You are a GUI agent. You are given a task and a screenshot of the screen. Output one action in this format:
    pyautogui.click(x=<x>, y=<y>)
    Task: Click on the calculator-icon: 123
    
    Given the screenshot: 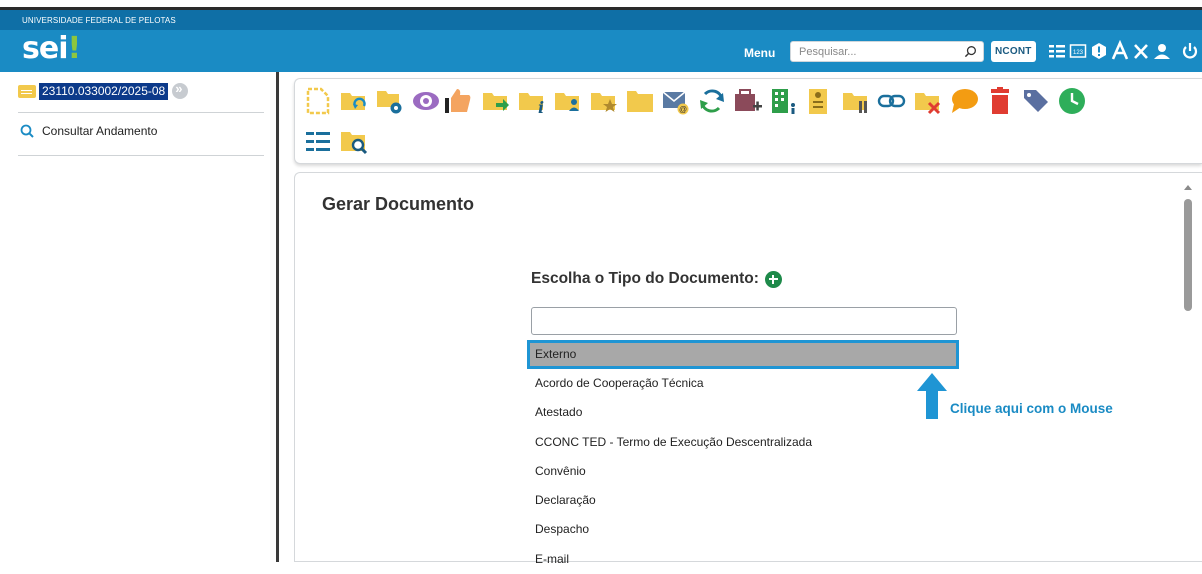 What is the action you would take?
    pyautogui.click(x=1078, y=51)
    